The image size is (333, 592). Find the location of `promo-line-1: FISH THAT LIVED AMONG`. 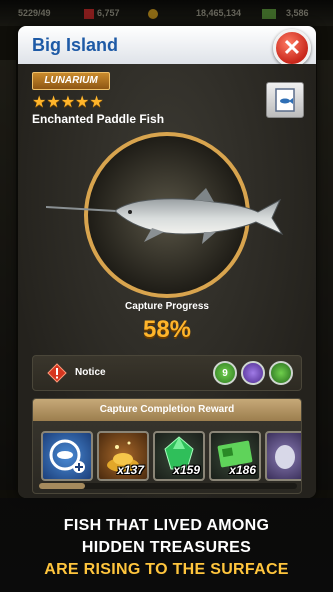

promo-line-1: FISH THAT LIVED AMONG is located at coordinates (166, 525).